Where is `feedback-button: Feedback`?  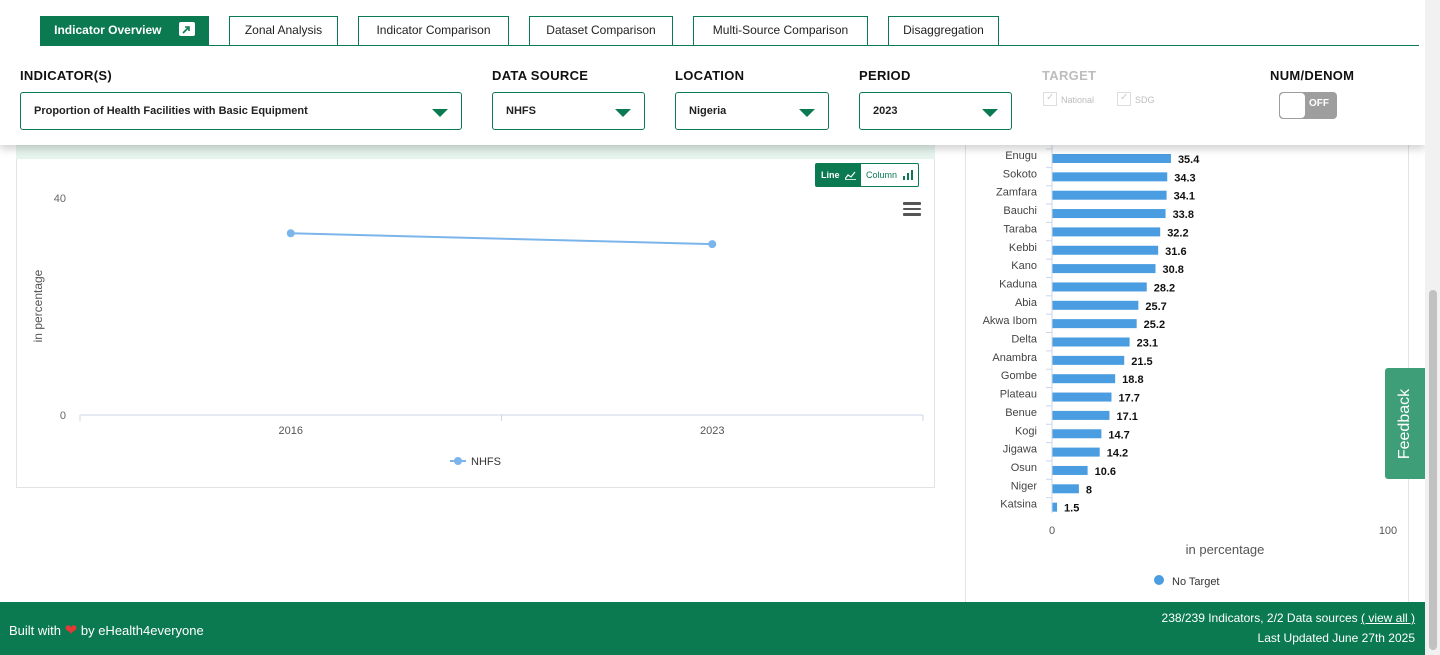 feedback-button: Feedback is located at coordinates (1405, 423).